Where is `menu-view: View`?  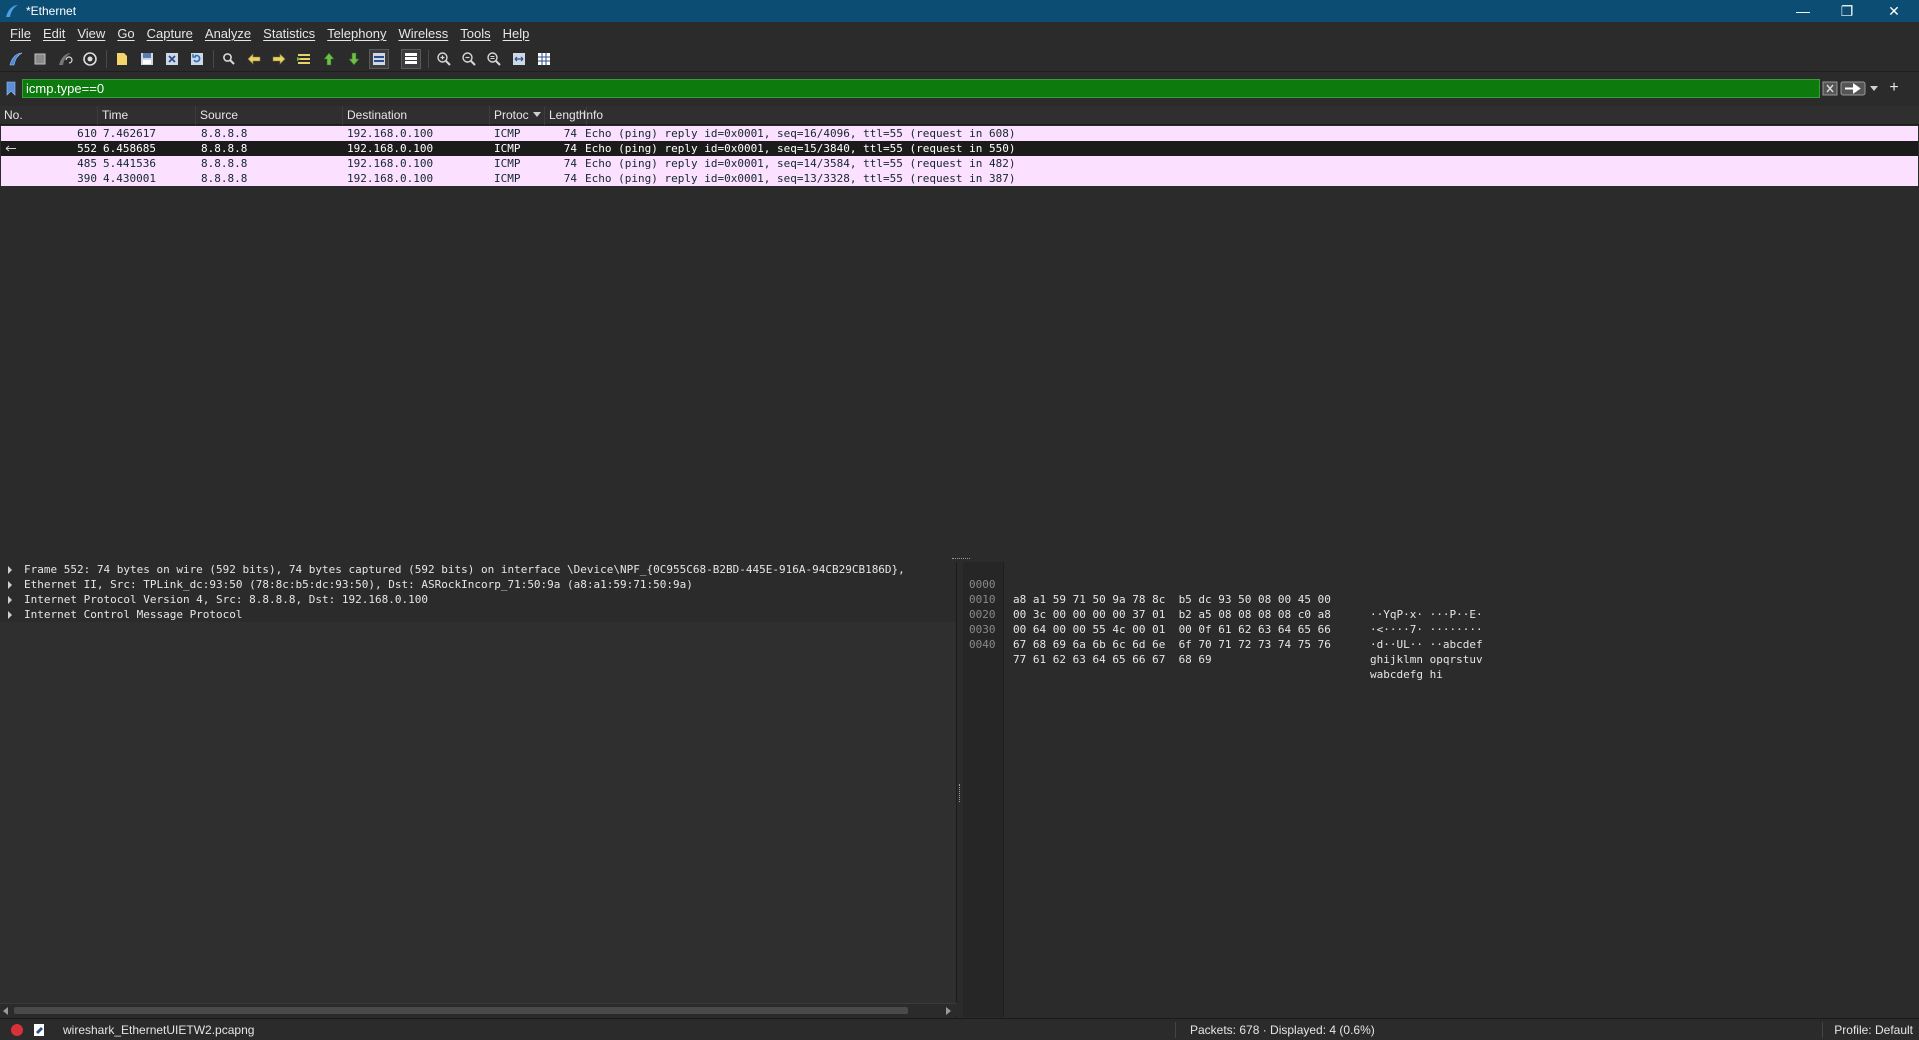 menu-view: View is located at coordinates (91, 33).